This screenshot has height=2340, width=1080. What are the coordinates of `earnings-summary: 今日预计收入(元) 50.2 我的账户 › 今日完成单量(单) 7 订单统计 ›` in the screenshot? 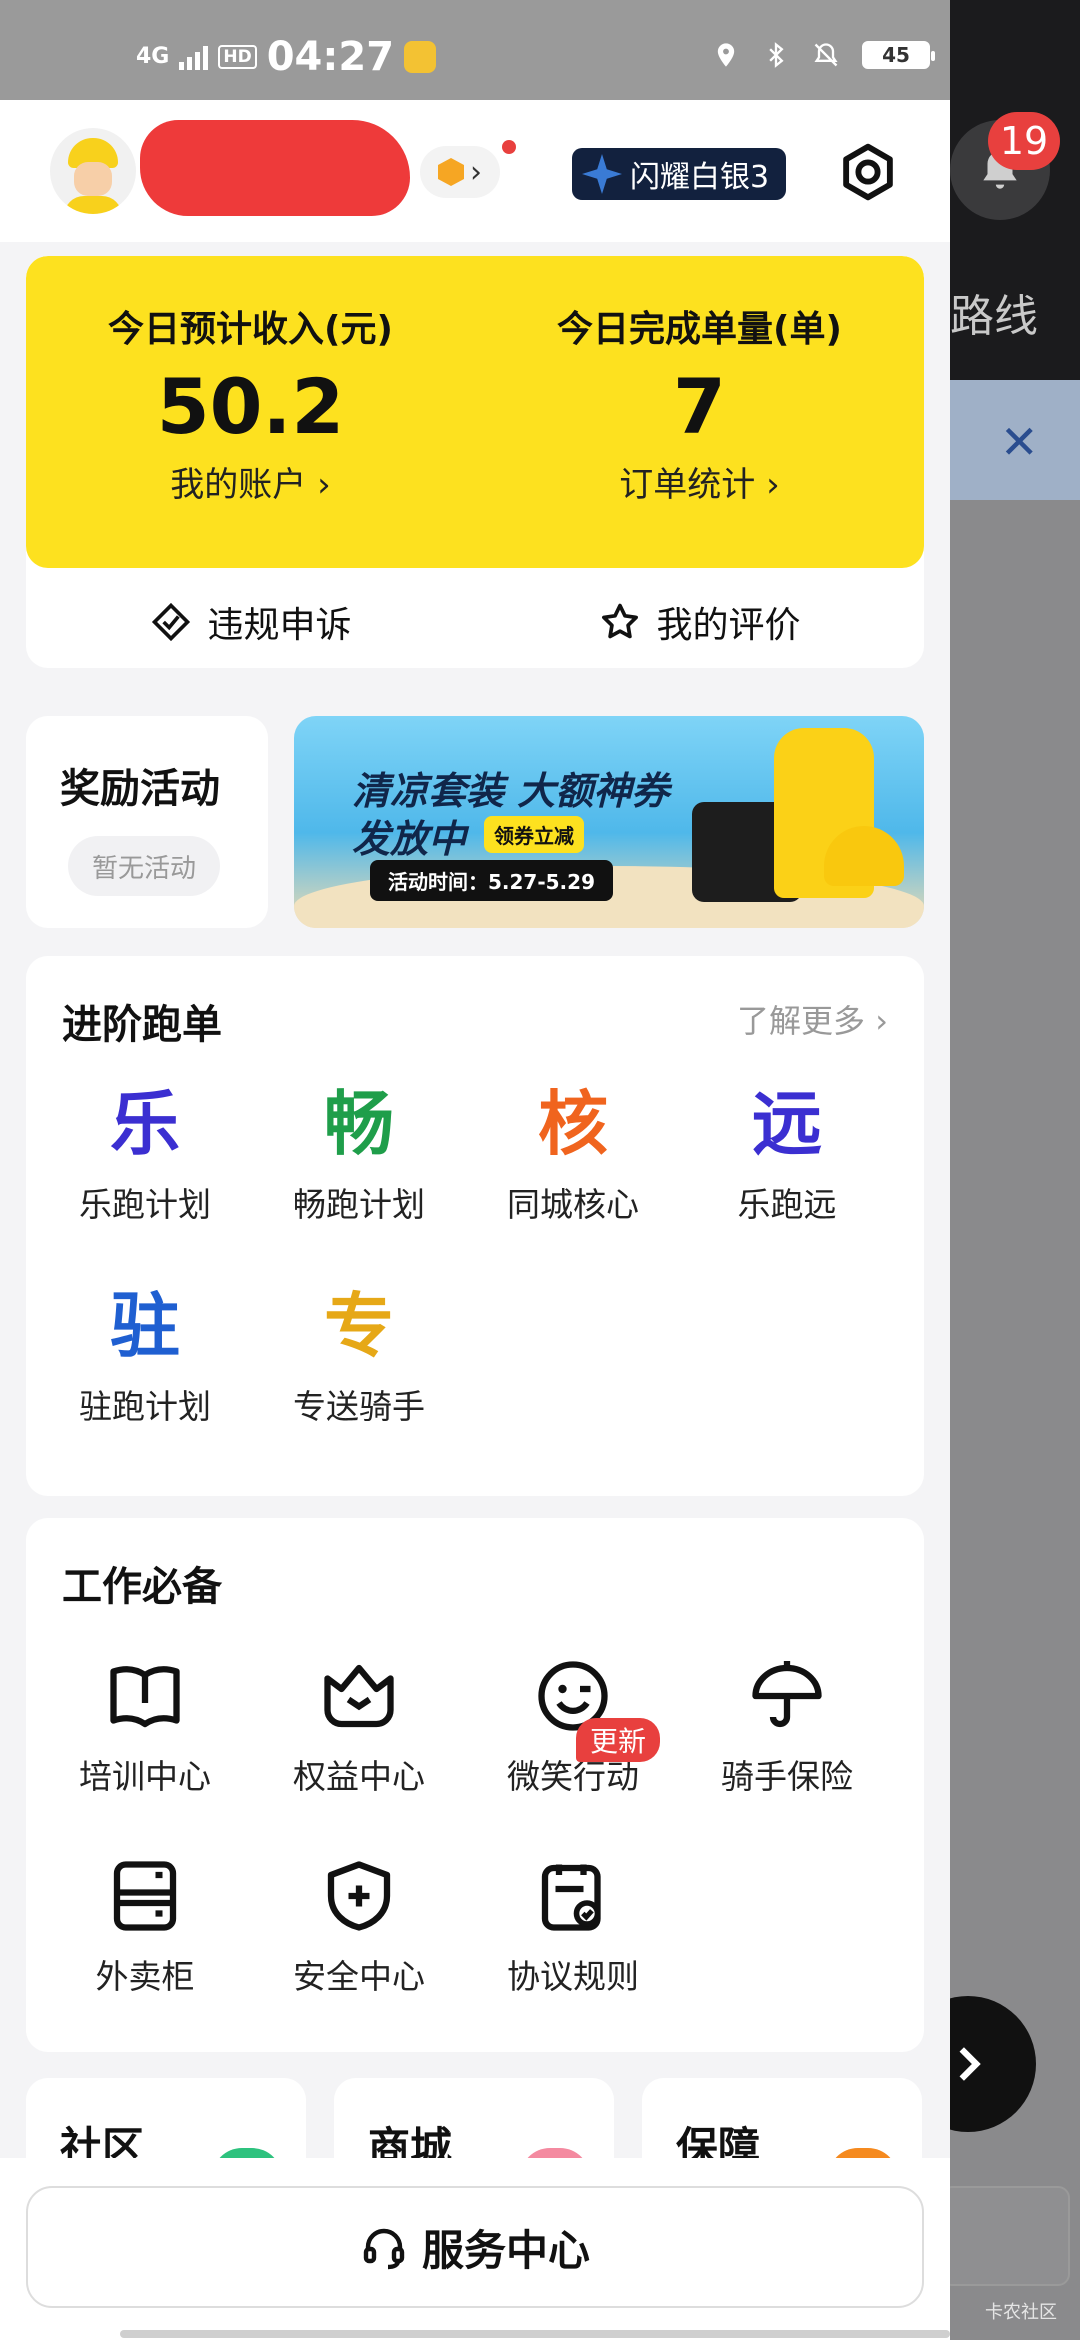 It's located at (475, 412).